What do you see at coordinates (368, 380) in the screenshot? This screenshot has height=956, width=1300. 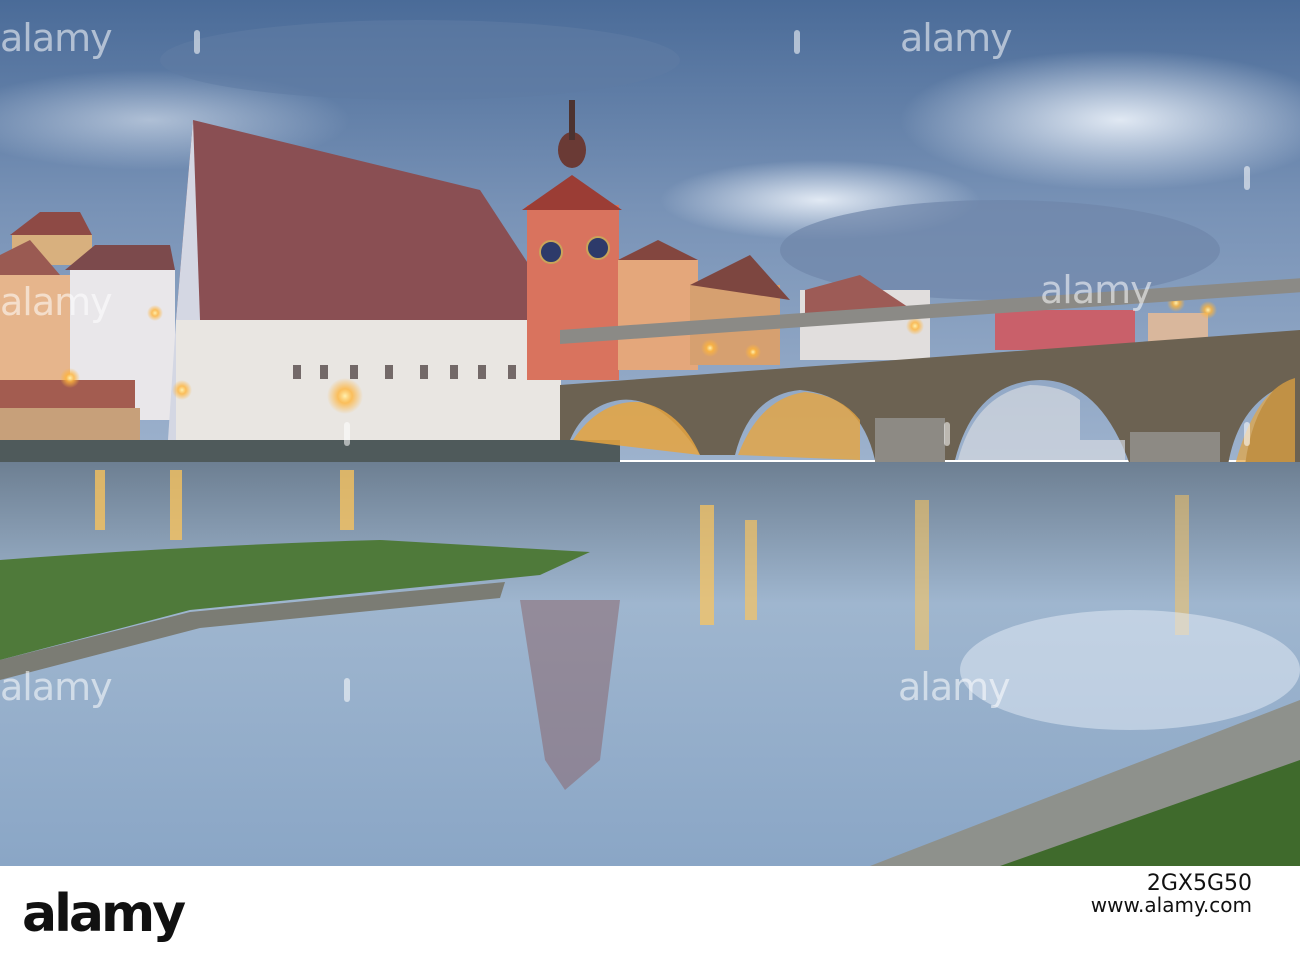 I see `salt-store-wall` at bounding box center [368, 380].